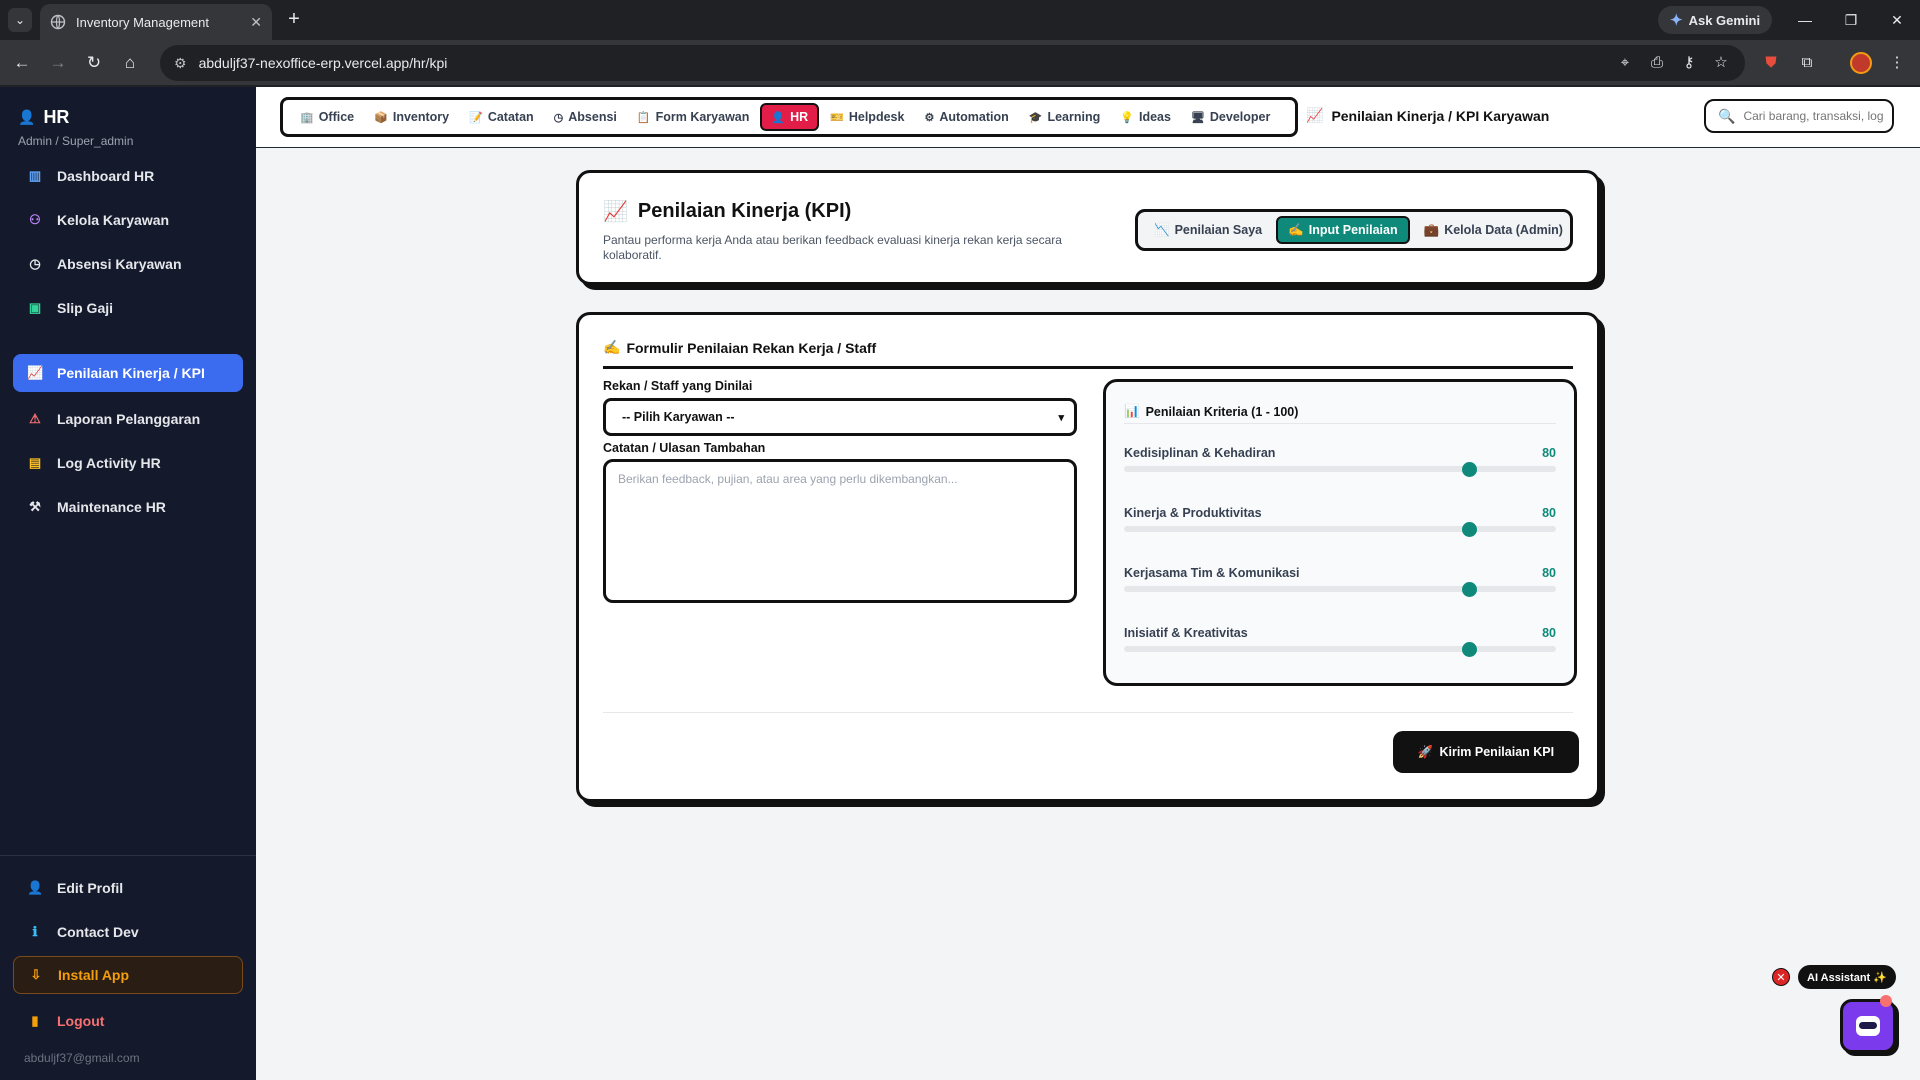 Image resolution: width=1920 pixels, height=1080 pixels. Describe the element at coordinates (1851, 20) in the screenshot. I see `restore-button: ❐` at that location.